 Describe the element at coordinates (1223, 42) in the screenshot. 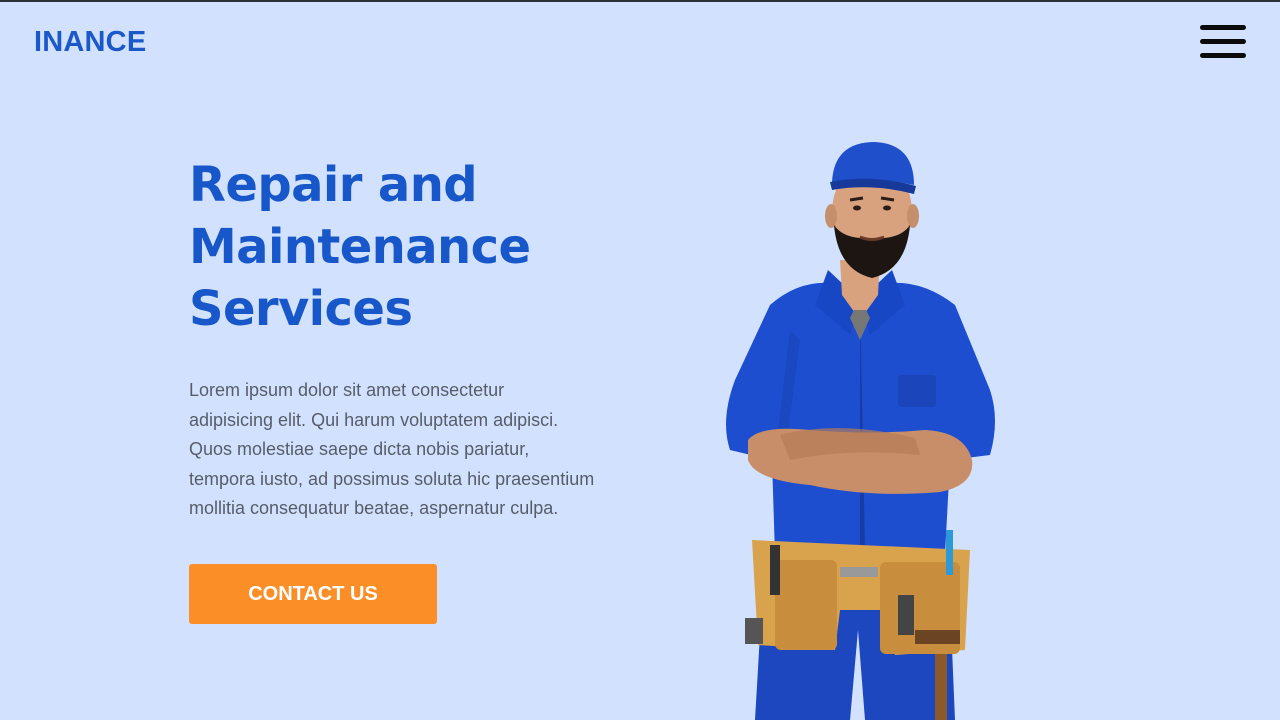

I see `hamburger-menu-button` at that location.